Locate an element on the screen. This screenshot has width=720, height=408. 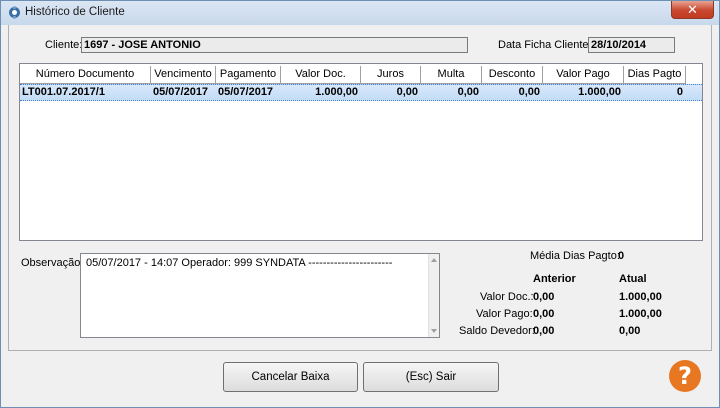
cell-desconto: 0,00 is located at coordinates (529, 92).